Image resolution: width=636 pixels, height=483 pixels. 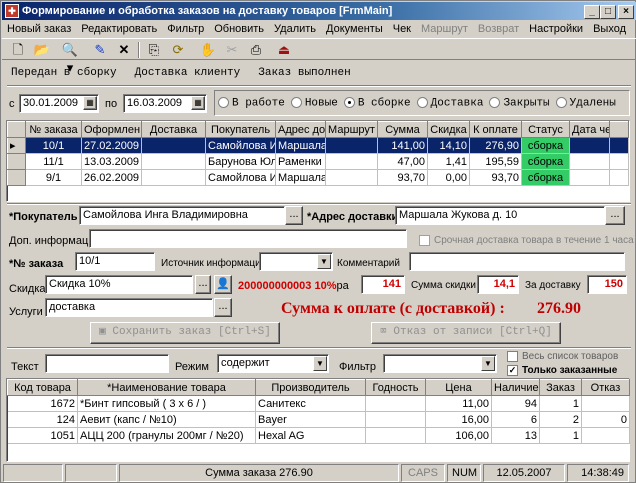 What do you see at coordinates (53, 129) in the screenshot?
I see `column-header: № заказа` at bounding box center [53, 129].